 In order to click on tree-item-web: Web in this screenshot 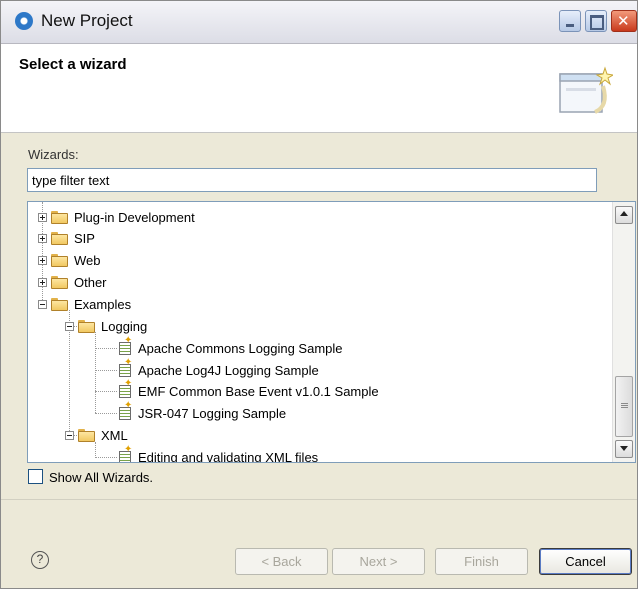, I will do `click(69, 260)`.